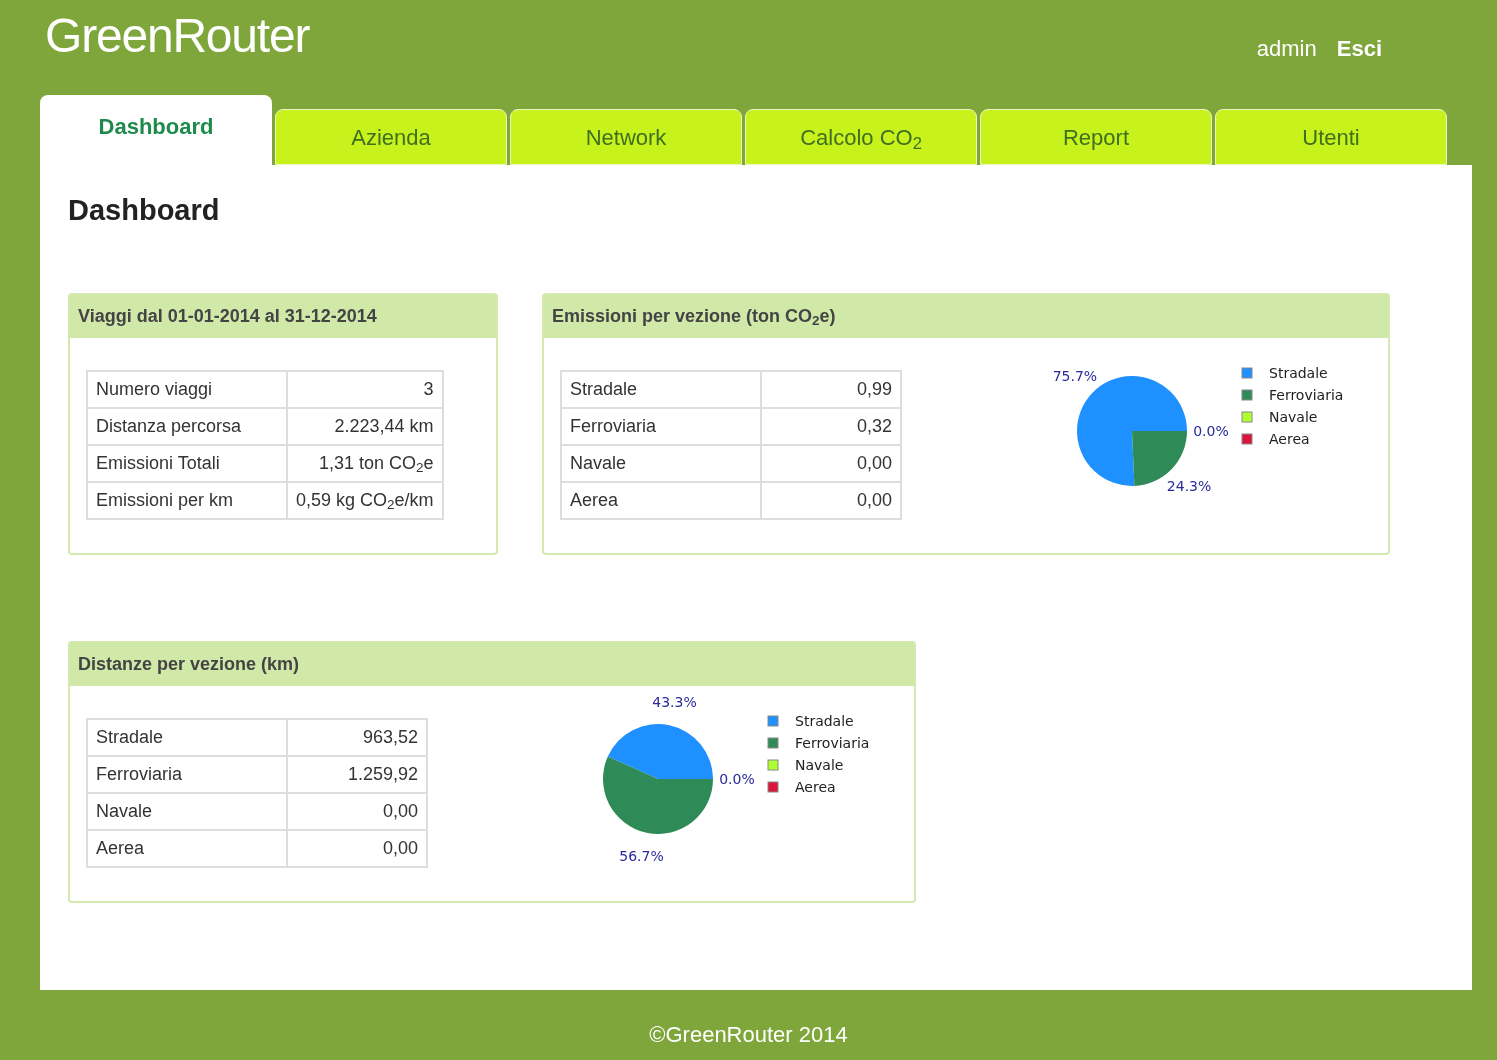  What do you see at coordinates (626, 137) in the screenshot?
I see `nav-tab: Network` at bounding box center [626, 137].